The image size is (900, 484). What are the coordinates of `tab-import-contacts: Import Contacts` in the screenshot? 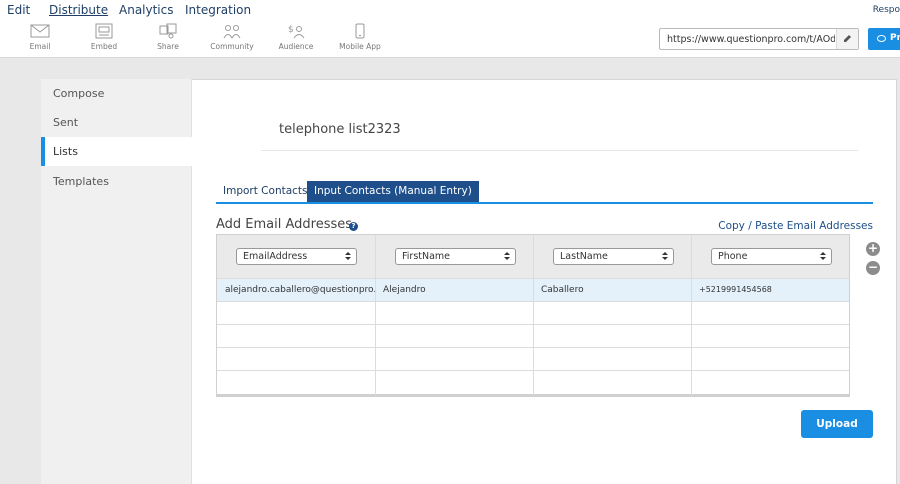 It's located at (265, 191).